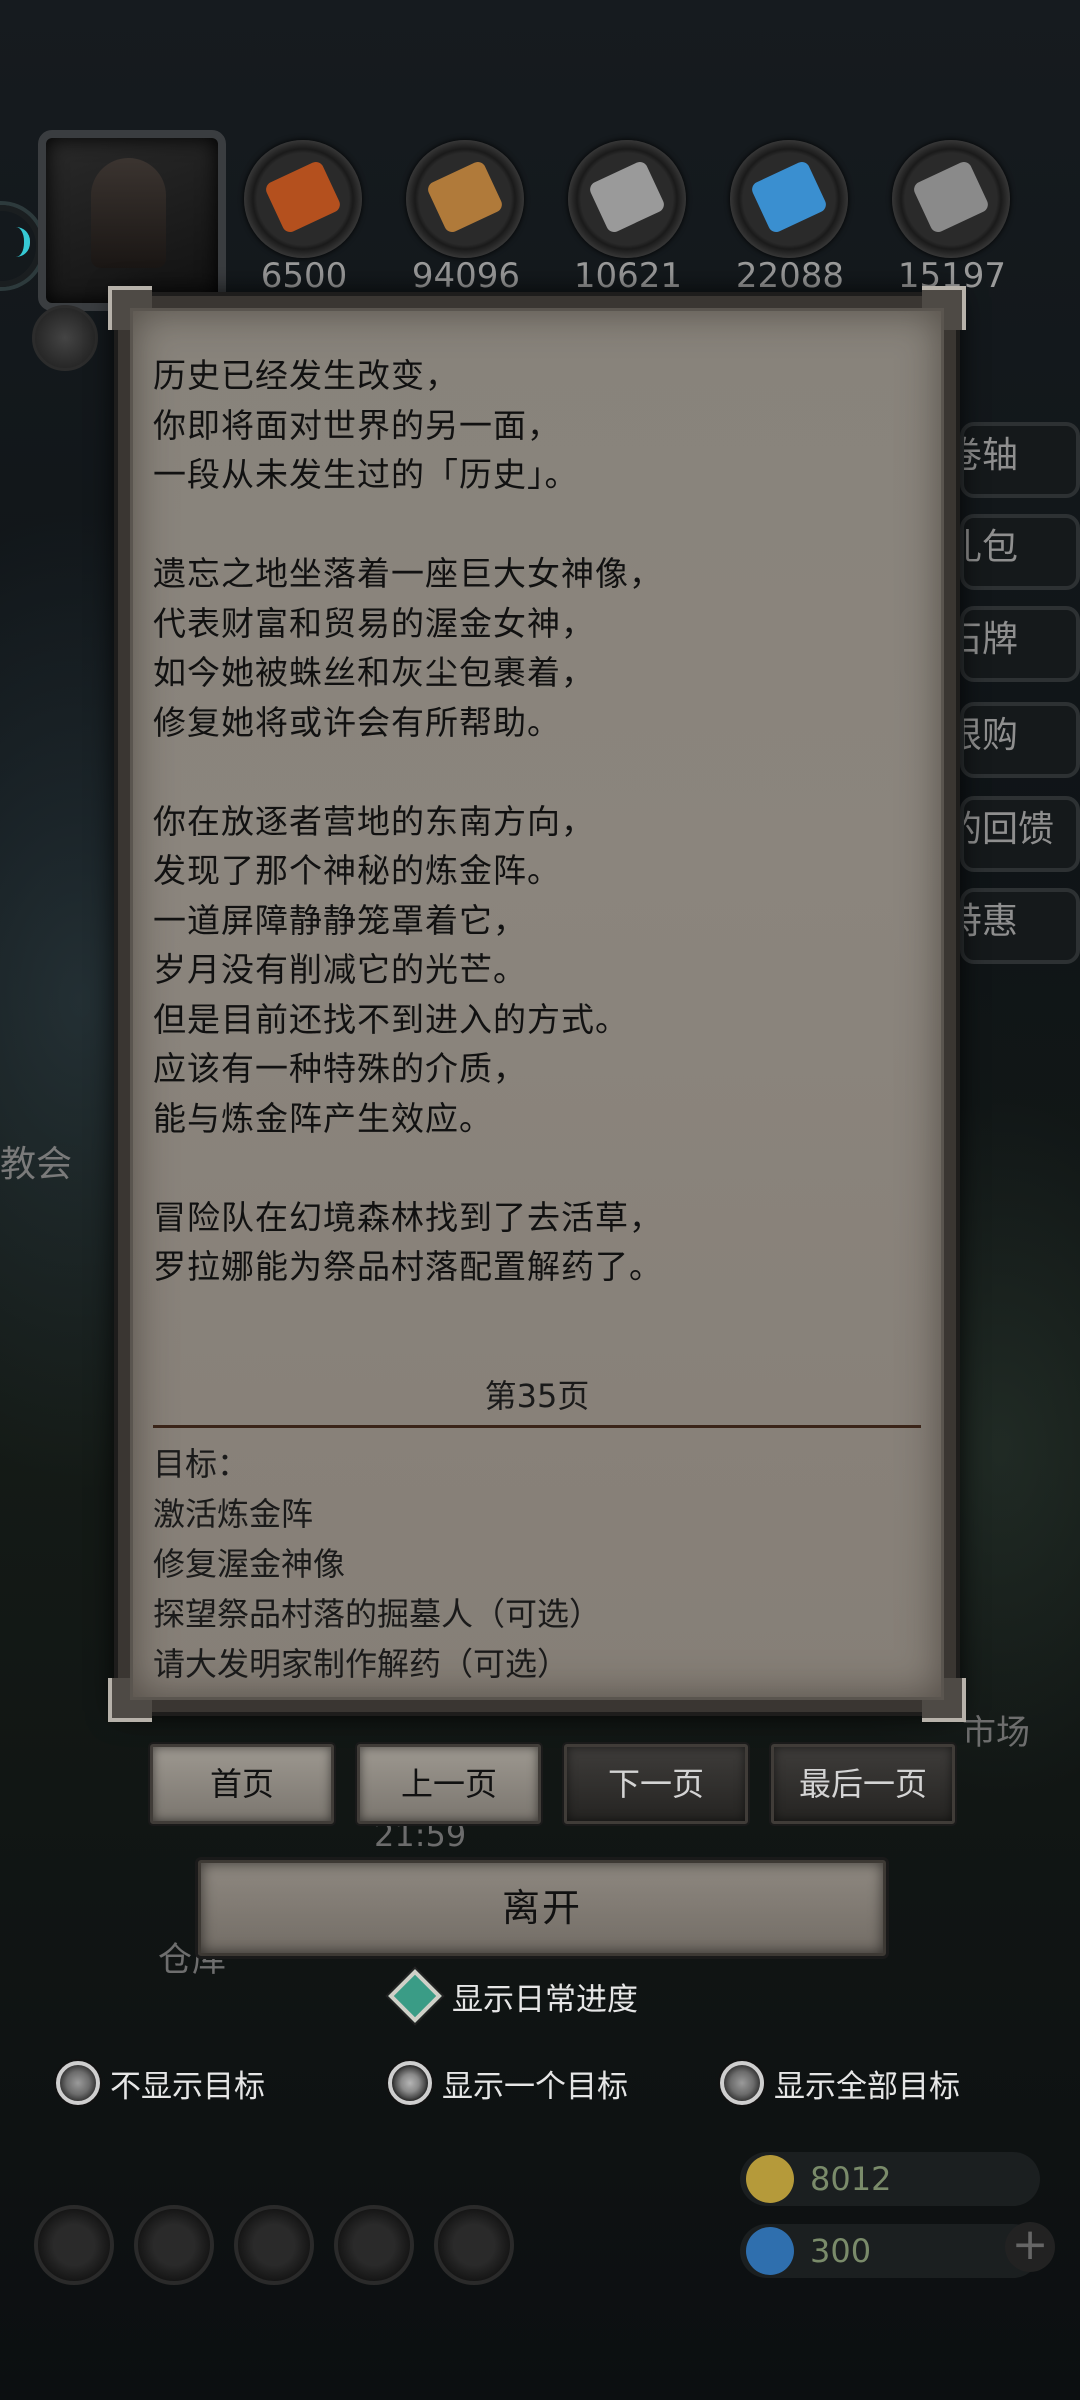 This screenshot has height=2400, width=1080. Describe the element at coordinates (242, 1784) in the screenshot. I see `first-page-button: 首页` at that location.